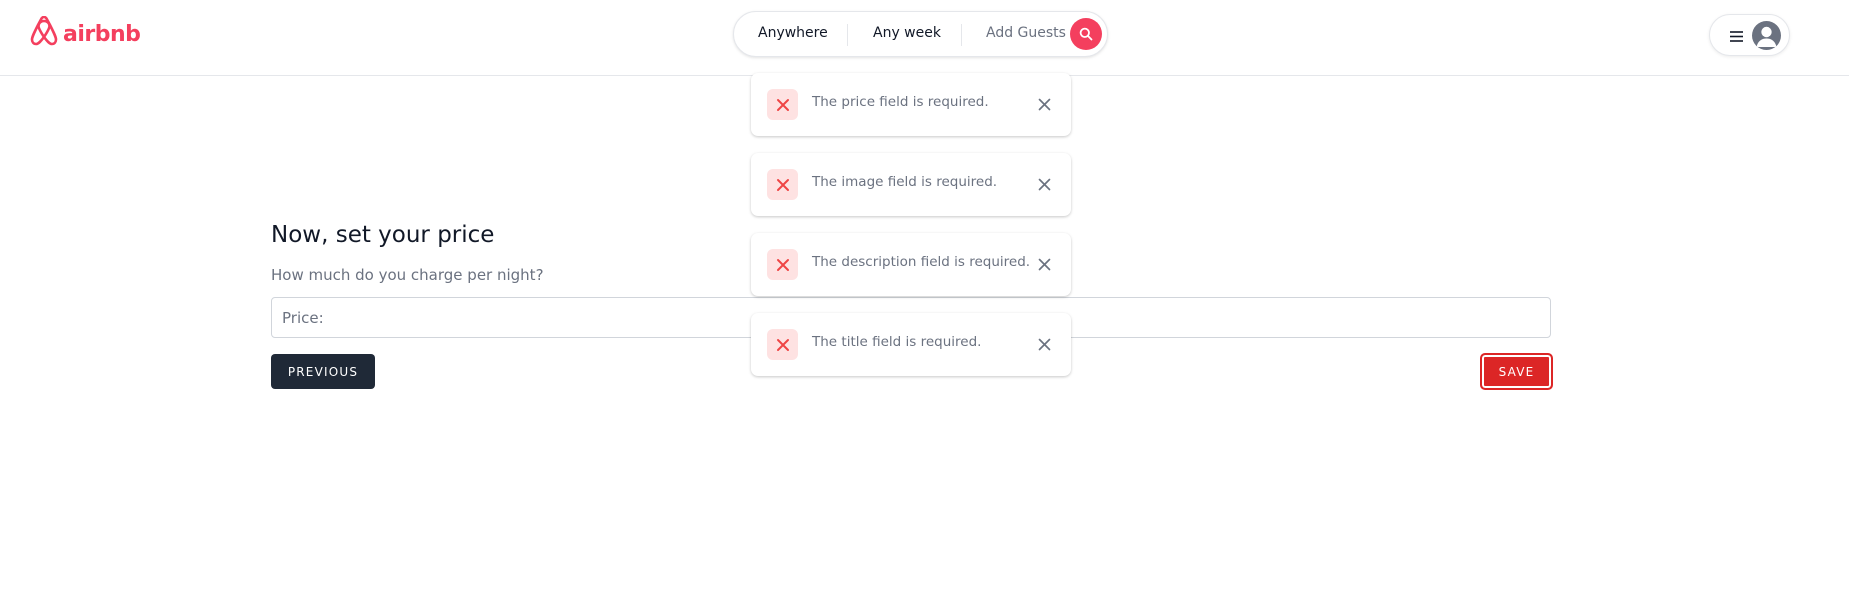 The image size is (1849, 612). I want to click on avatar-placeholder-icon, so click(1766, 36).